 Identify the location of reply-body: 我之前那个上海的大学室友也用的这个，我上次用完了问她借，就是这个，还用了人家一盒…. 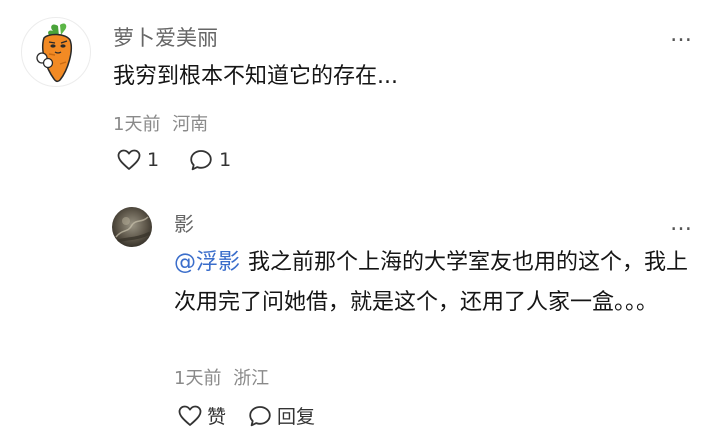
(431, 282).